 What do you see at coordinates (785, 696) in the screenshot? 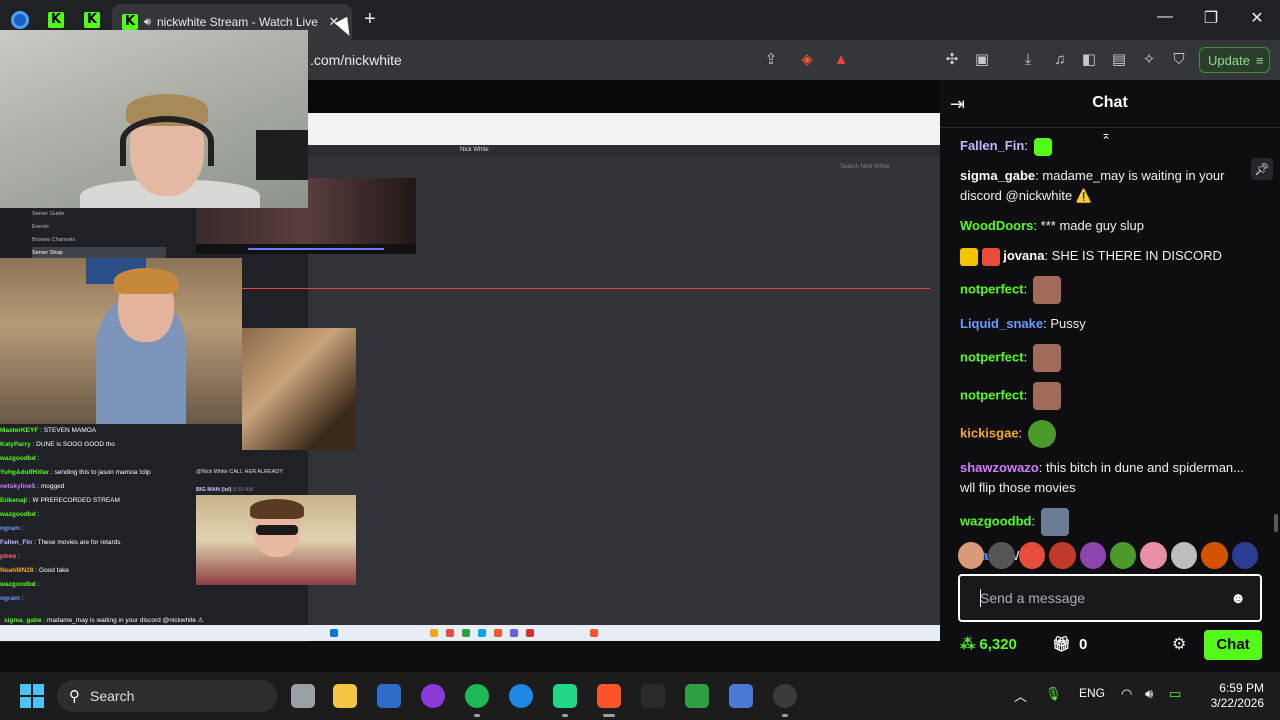
I see `settings-icon` at bounding box center [785, 696].